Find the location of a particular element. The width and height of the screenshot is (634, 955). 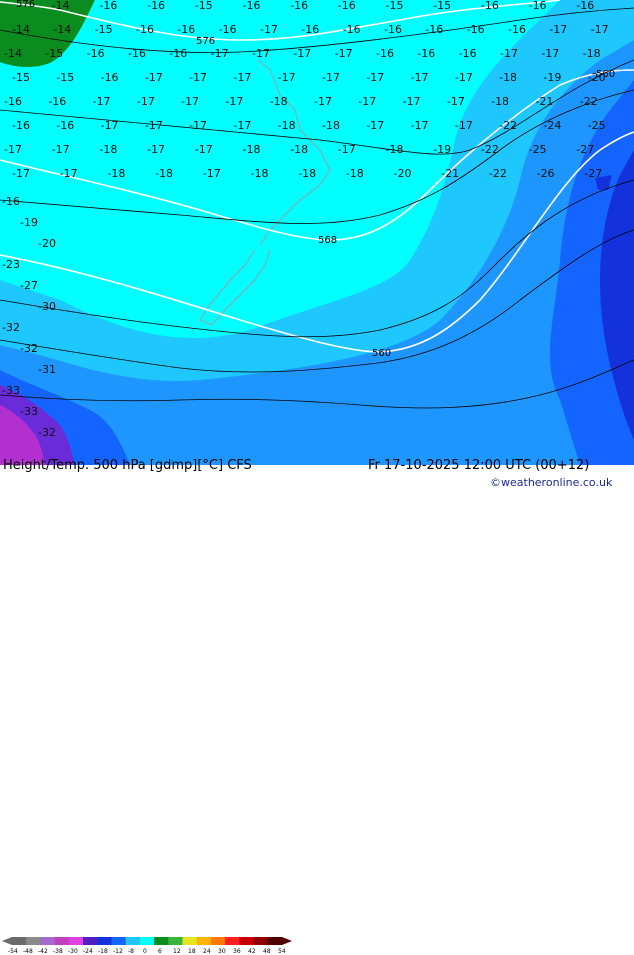

colorbar-tick-label: -18 is located at coordinates (103, 951).